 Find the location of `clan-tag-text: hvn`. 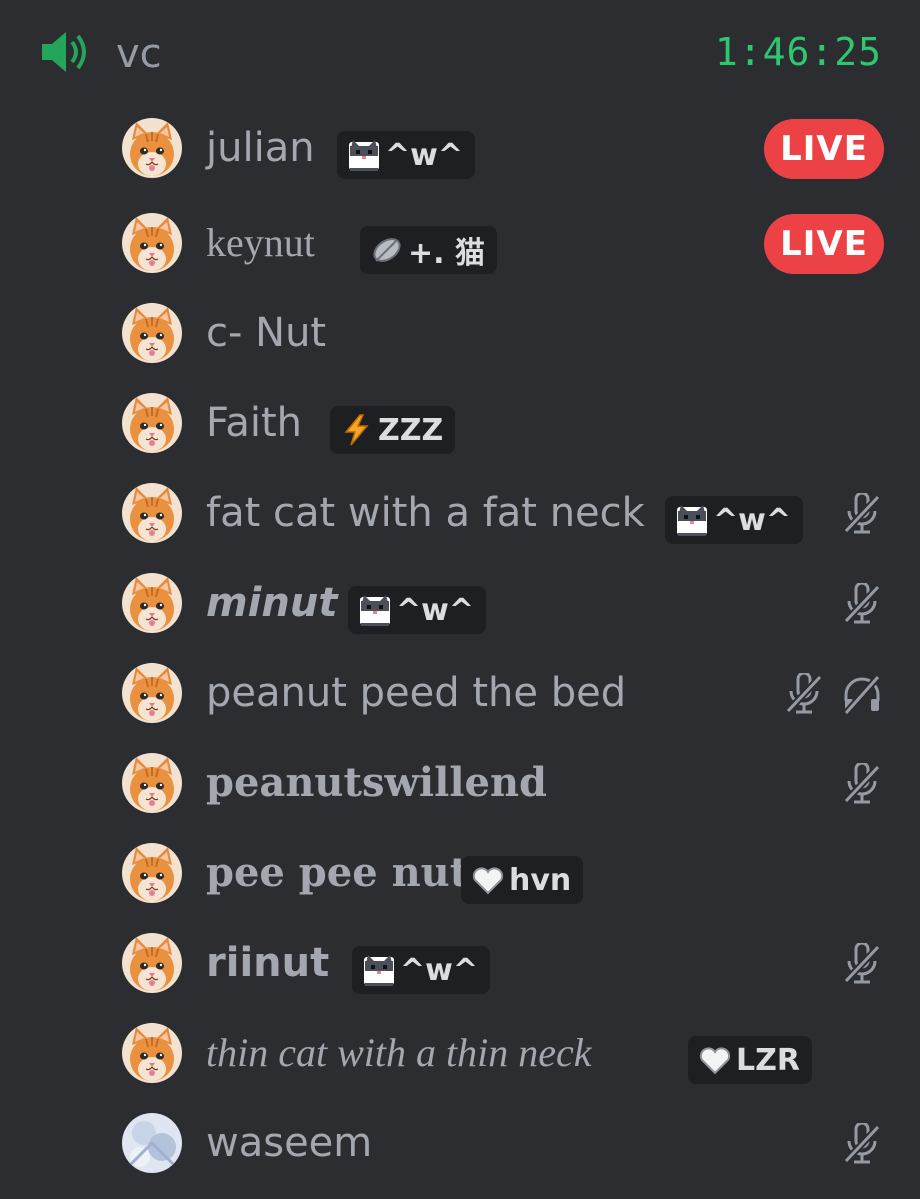

clan-tag-text: hvn is located at coordinates (540, 880).